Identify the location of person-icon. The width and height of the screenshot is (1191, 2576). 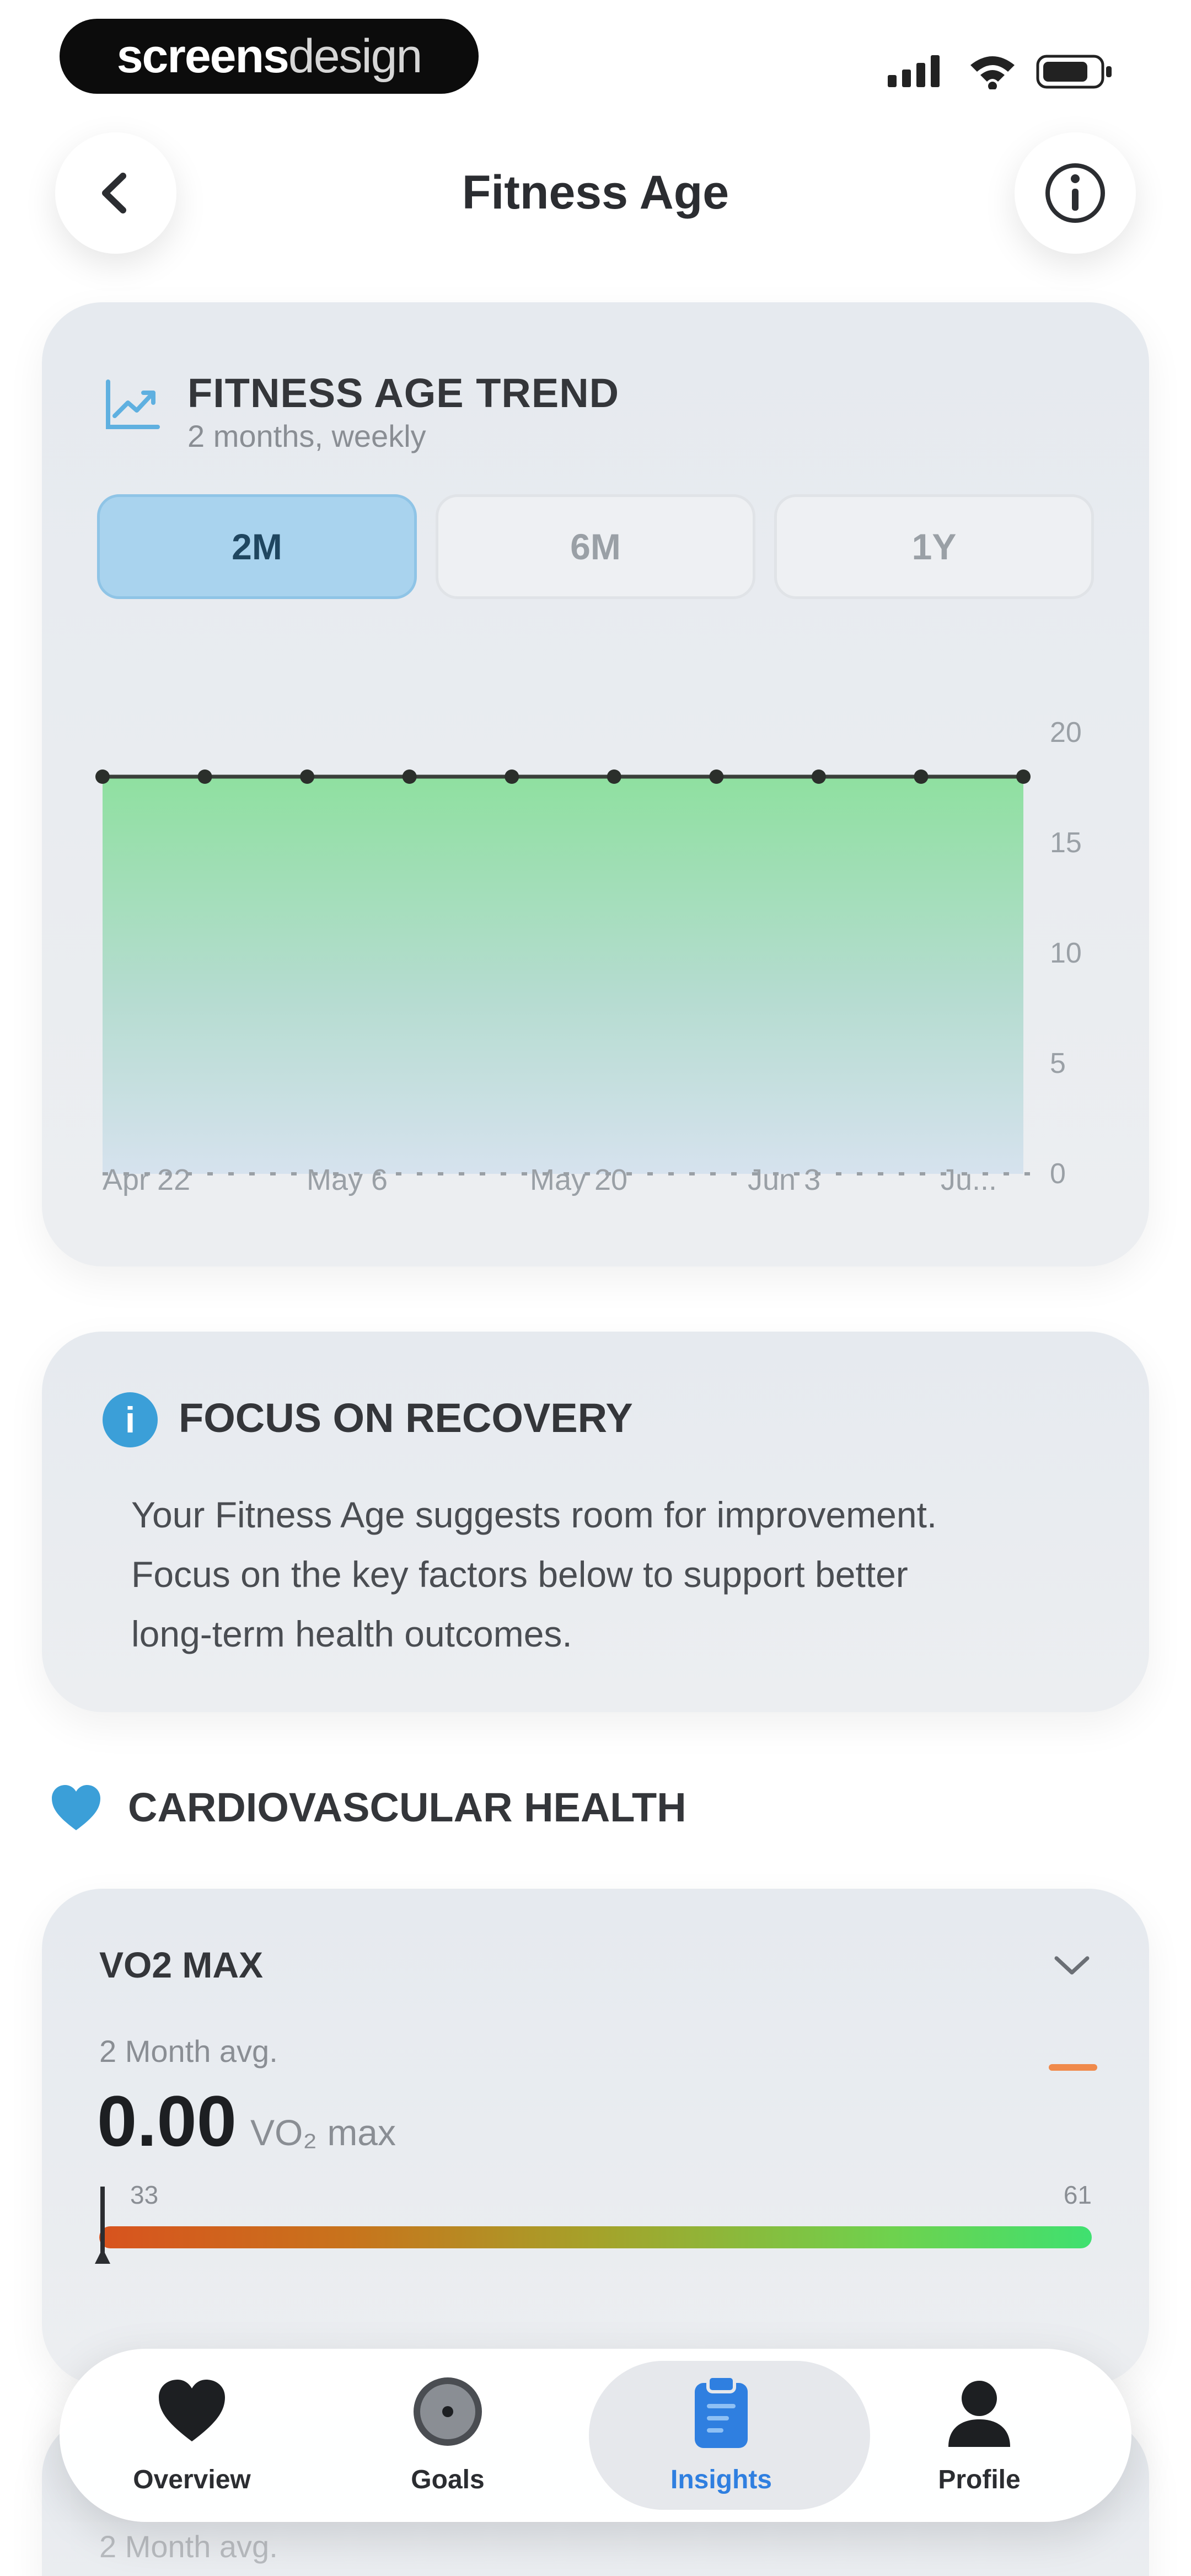
(979, 2414).